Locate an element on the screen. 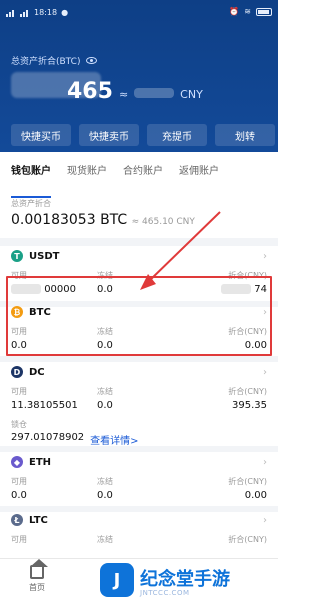 This screenshot has width=320, height=601. wifi-icon: ≋ is located at coordinates (247, 11).